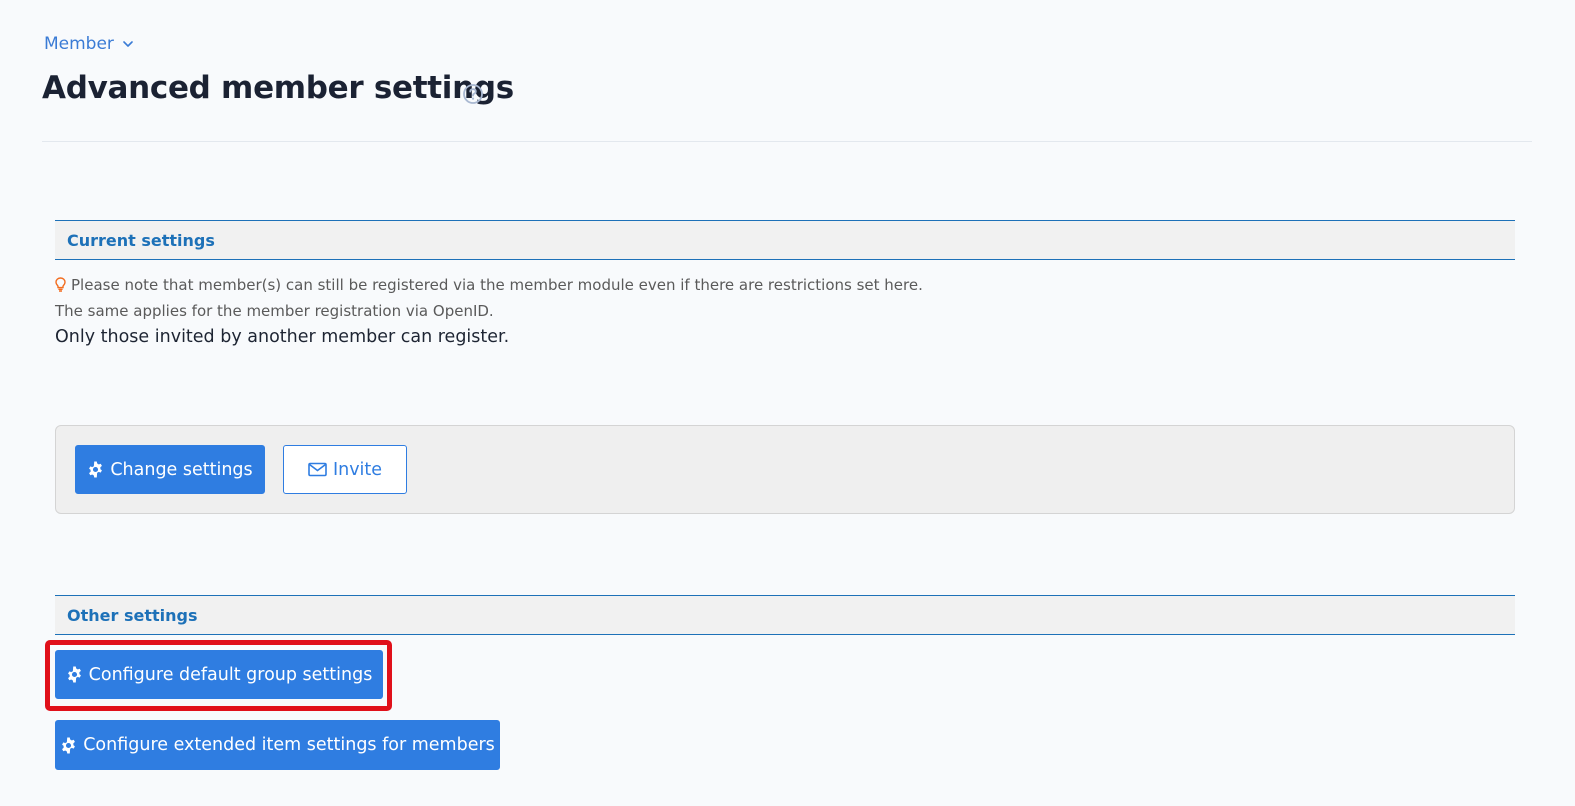  I want to click on invite-label: Invite, so click(357, 469).